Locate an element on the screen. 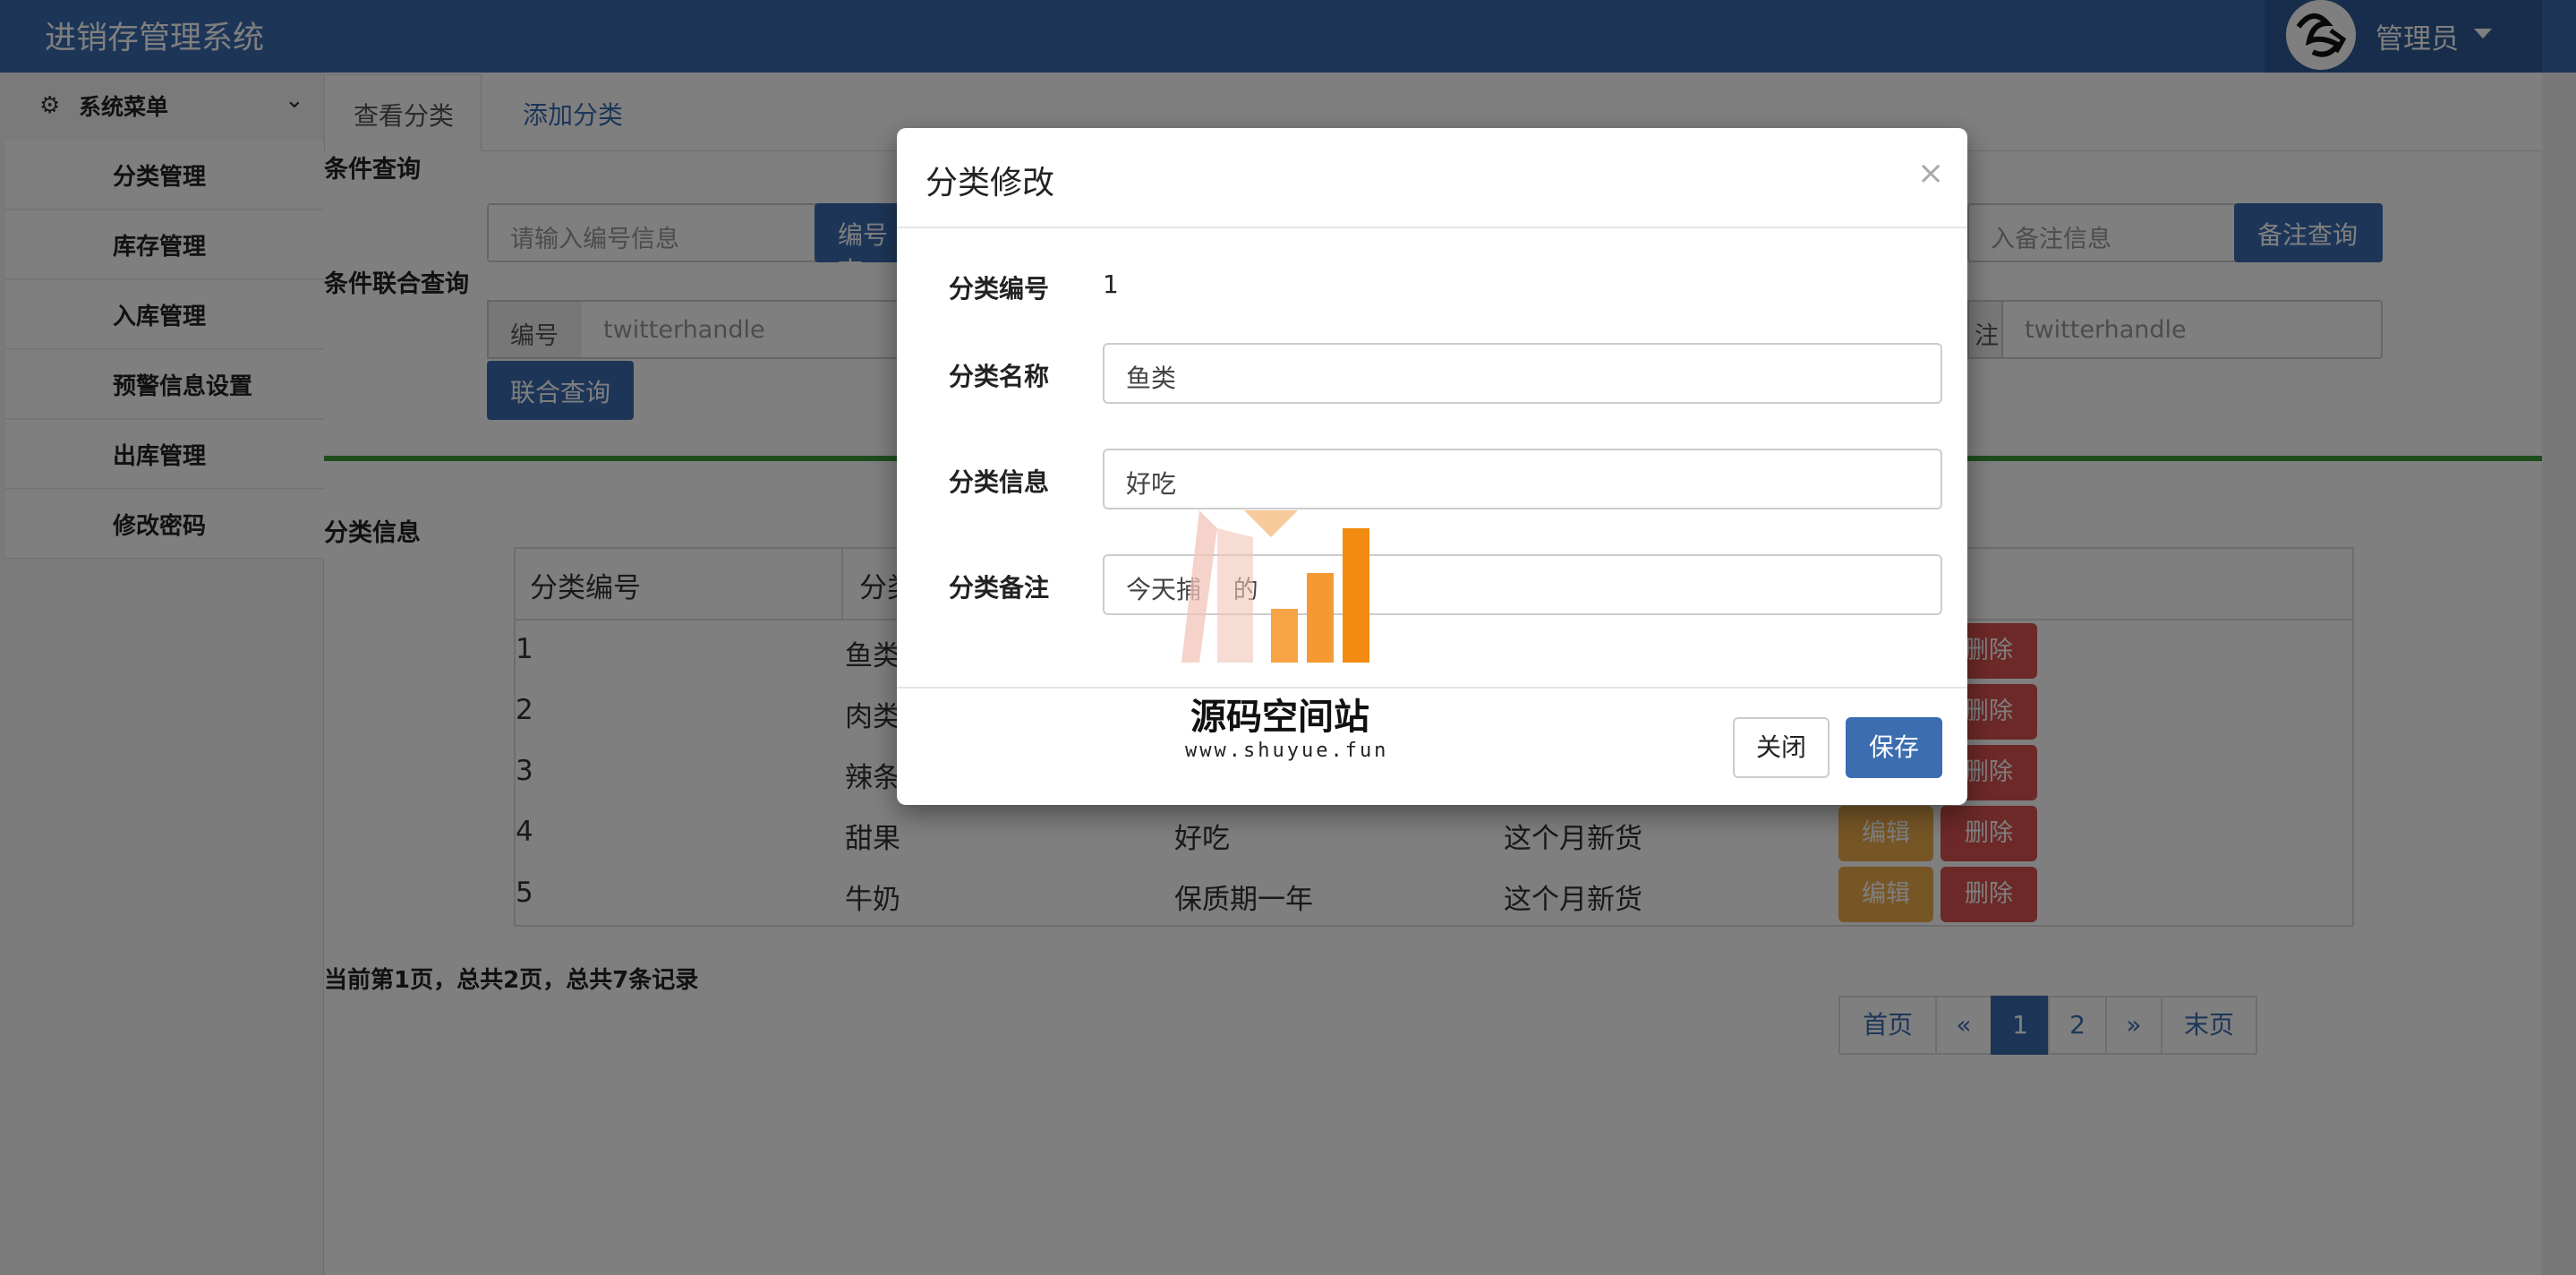 The height and width of the screenshot is (1275, 2576). category-name-input: 鱼类 is located at coordinates (1522, 373).